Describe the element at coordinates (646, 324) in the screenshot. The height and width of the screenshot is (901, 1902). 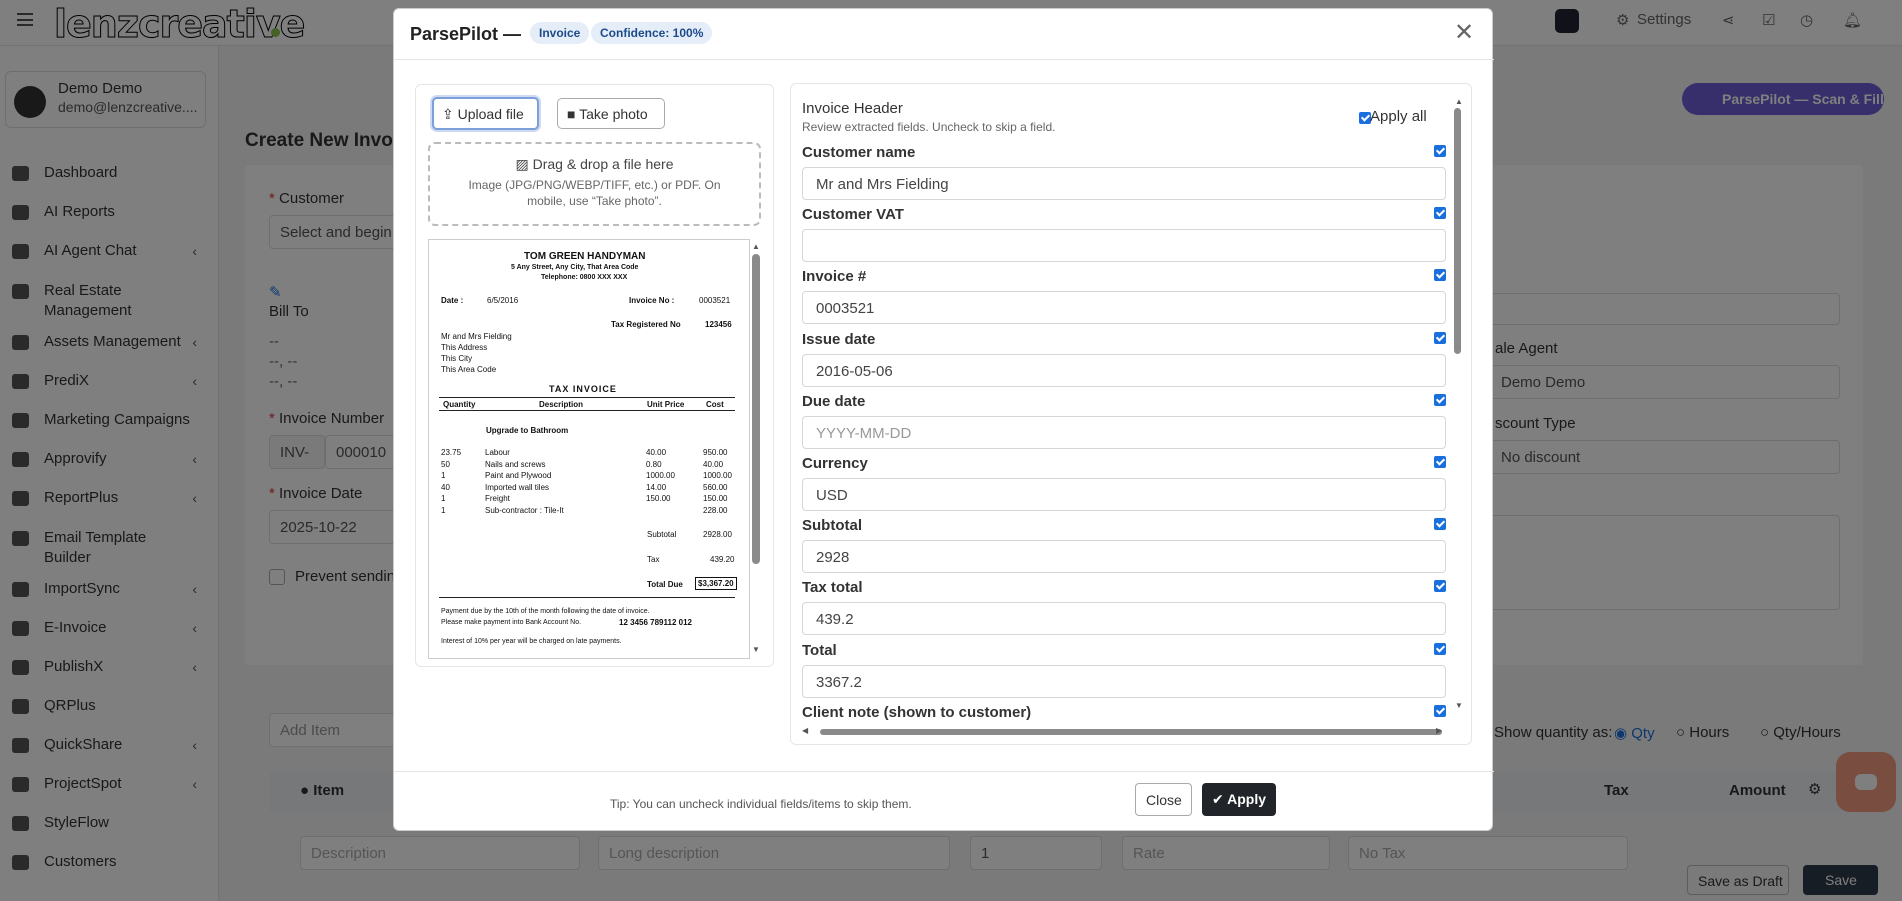
I see `doc-taxreg-label: Tax Registered No` at that location.